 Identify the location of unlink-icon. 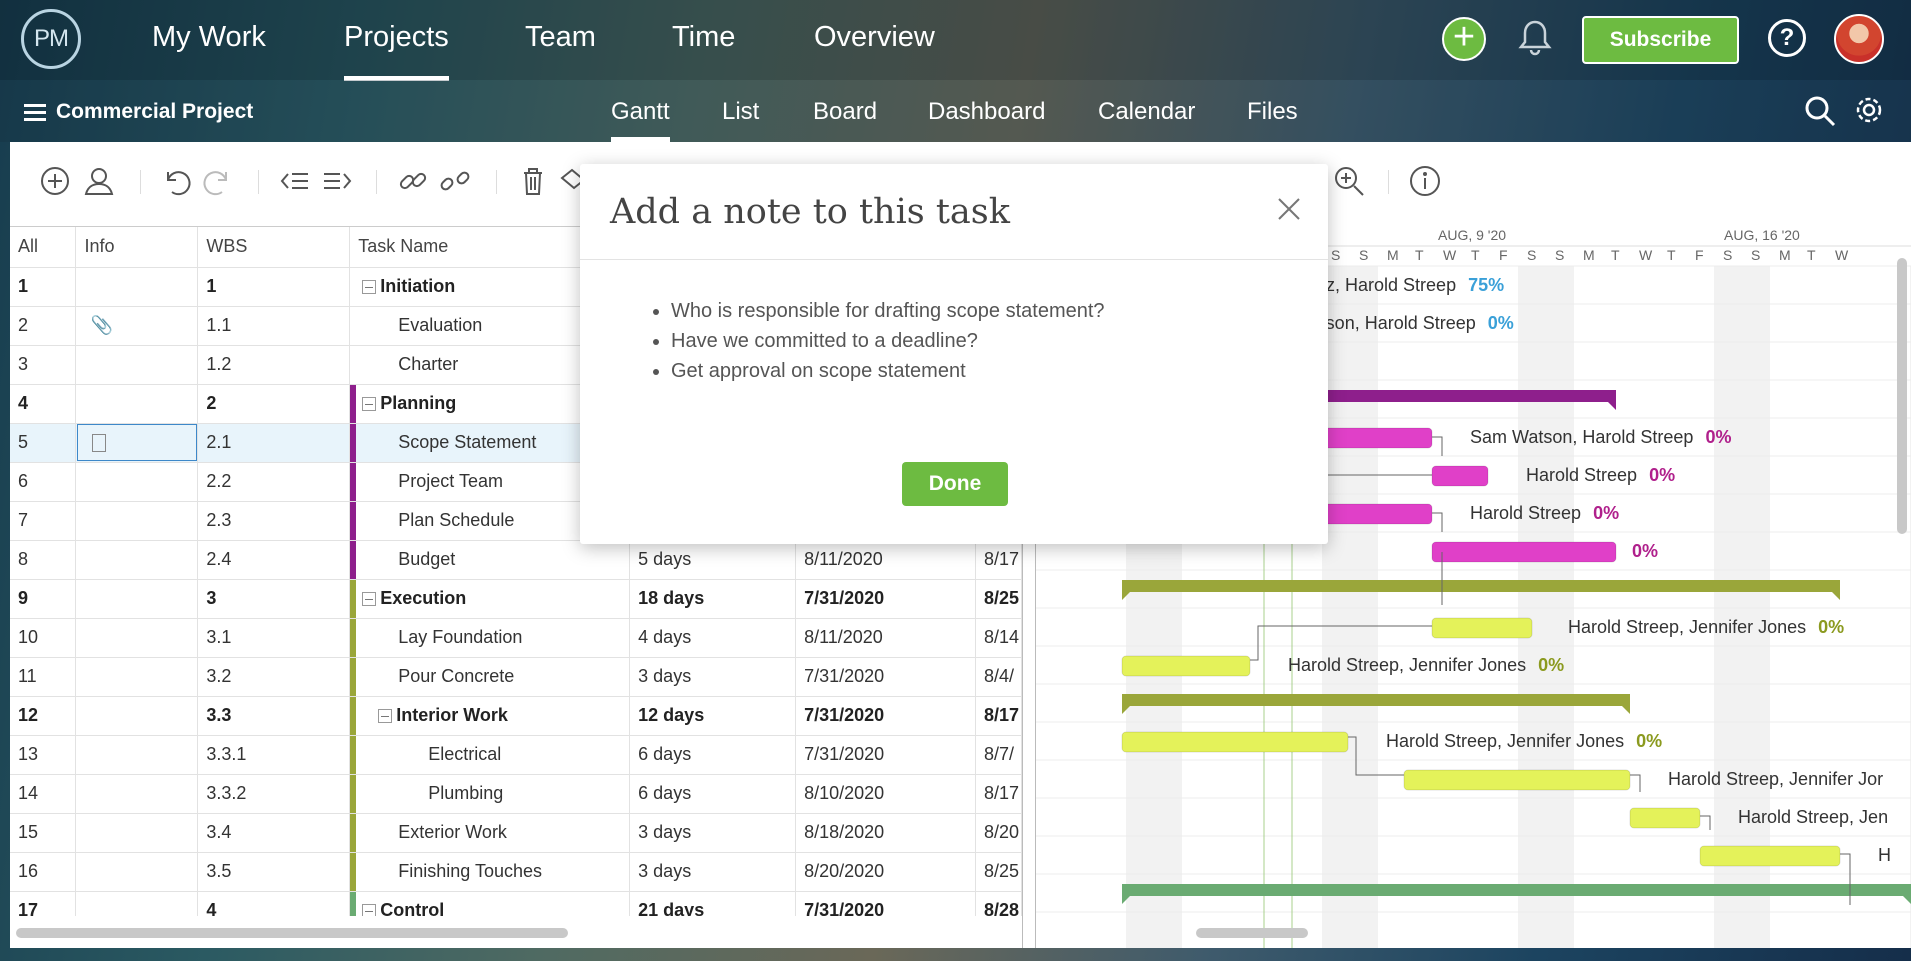
(455, 181).